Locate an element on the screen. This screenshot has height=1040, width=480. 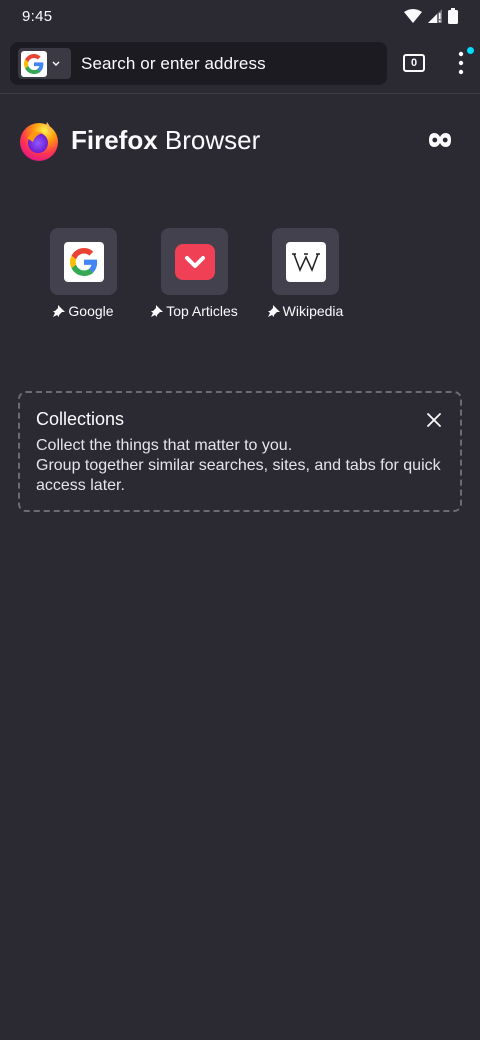
top-sites: Google Top Articles Wikipedia is located at coordinates (194, 273).